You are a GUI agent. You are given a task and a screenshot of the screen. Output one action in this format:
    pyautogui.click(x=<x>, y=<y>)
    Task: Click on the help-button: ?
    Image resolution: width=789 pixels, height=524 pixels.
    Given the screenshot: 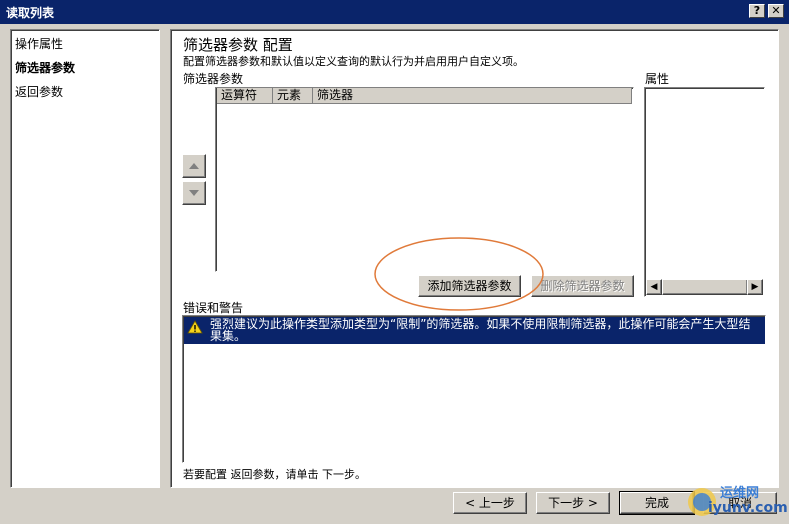 What is the action you would take?
    pyautogui.click(x=757, y=11)
    